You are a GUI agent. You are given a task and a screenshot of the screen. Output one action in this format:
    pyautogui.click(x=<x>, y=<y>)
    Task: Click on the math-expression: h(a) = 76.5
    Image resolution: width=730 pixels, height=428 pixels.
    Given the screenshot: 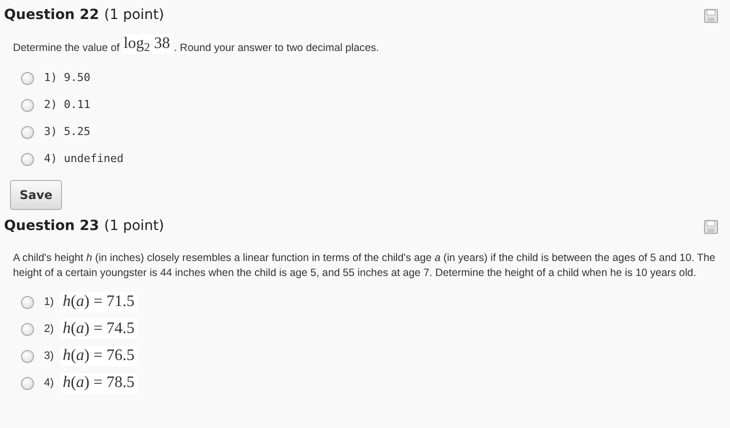 What is the action you would take?
    pyautogui.click(x=99, y=356)
    